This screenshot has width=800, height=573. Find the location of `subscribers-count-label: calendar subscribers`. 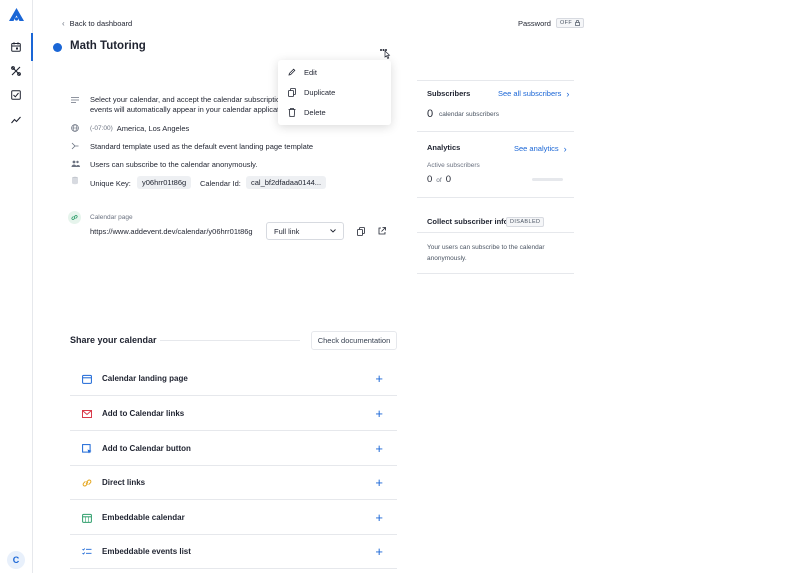

subscribers-count-label: calendar subscribers is located at coordinates (469, 114).